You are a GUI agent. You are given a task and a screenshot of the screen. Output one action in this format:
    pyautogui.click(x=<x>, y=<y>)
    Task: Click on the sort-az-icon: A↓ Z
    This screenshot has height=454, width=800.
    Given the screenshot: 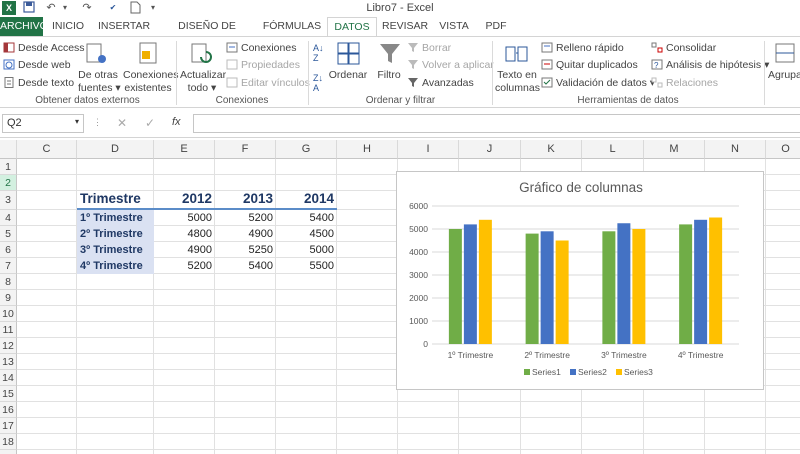 What is the action you would take?
    pyautogui.click(x=318, y=53)
    